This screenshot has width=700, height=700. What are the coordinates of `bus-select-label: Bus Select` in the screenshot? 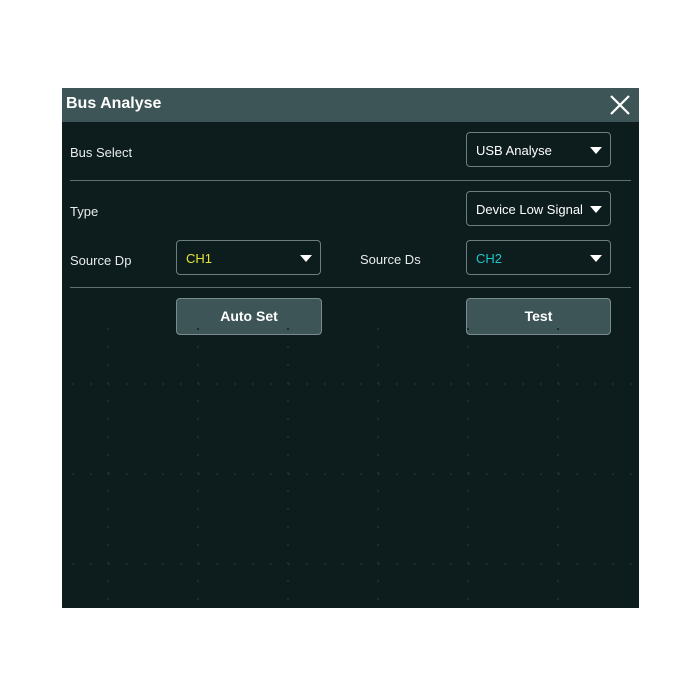 It's located at (101, 152).